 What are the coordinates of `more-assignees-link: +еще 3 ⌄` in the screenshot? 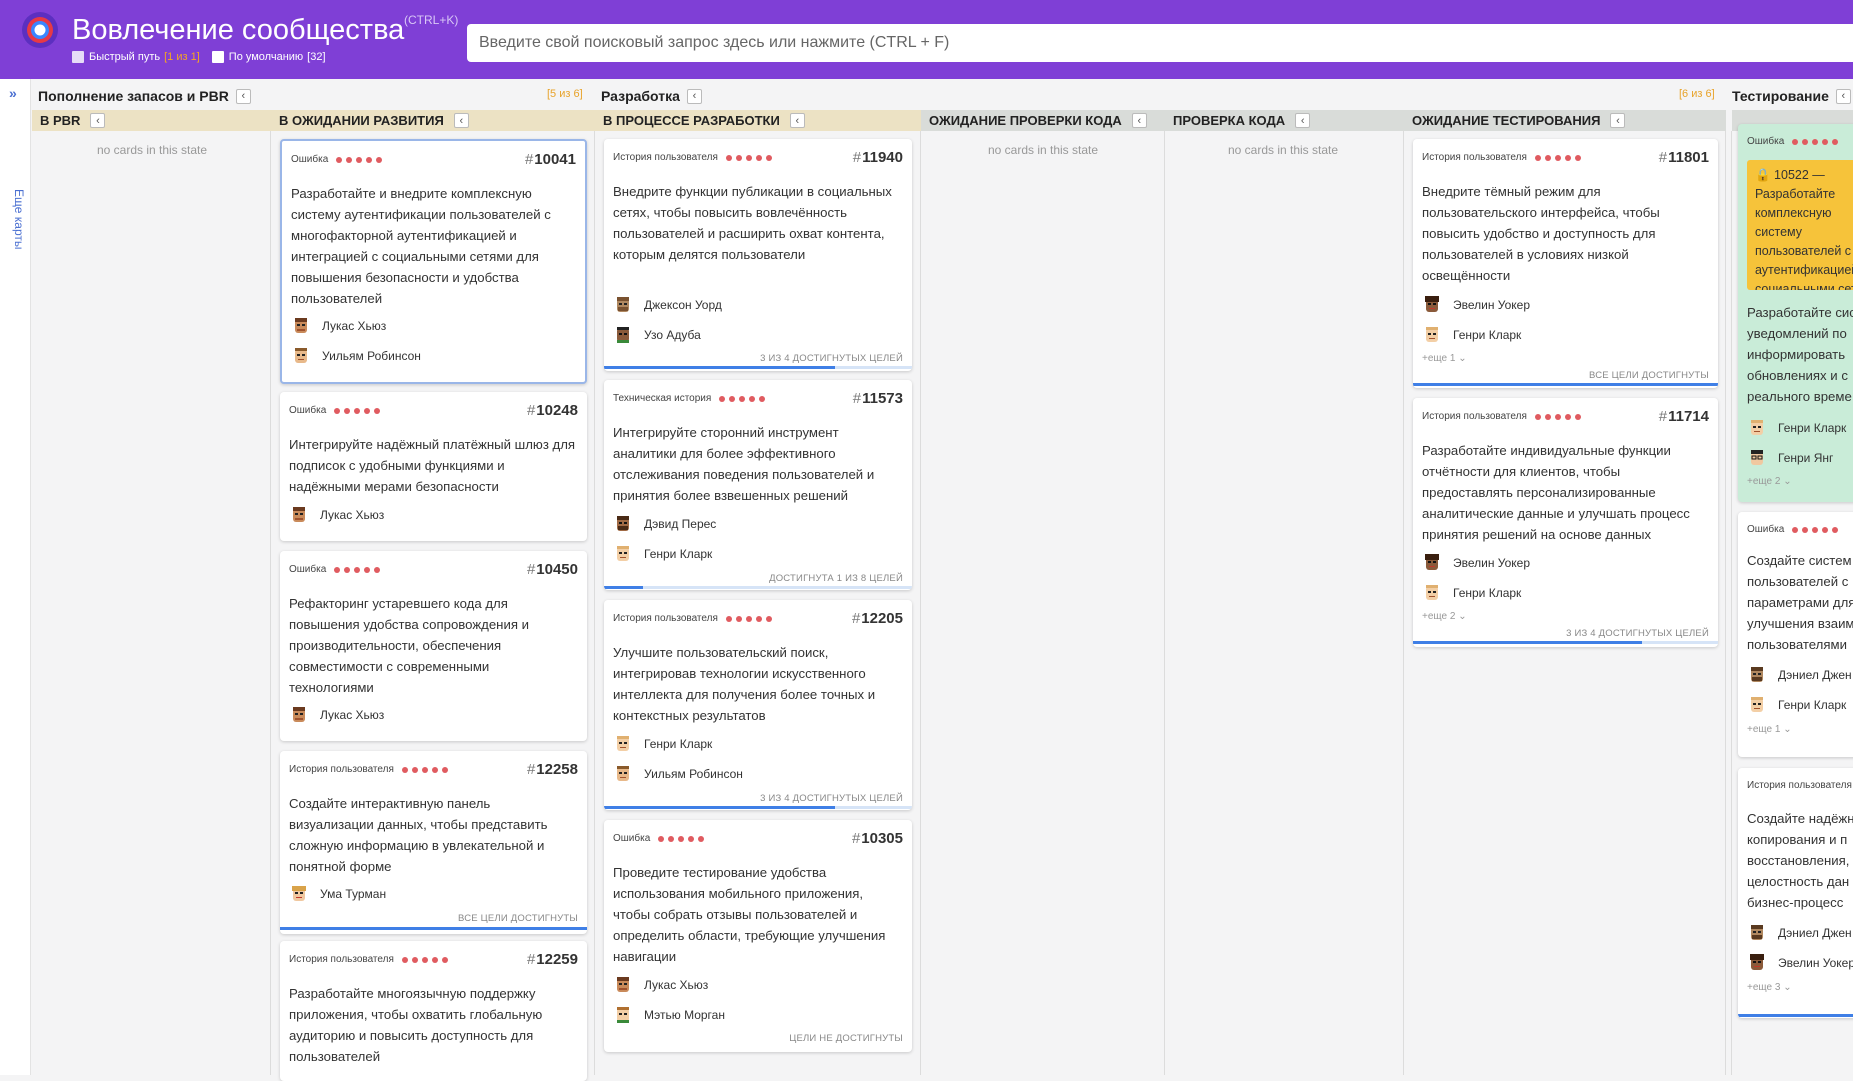 It's located at (1769, 987).